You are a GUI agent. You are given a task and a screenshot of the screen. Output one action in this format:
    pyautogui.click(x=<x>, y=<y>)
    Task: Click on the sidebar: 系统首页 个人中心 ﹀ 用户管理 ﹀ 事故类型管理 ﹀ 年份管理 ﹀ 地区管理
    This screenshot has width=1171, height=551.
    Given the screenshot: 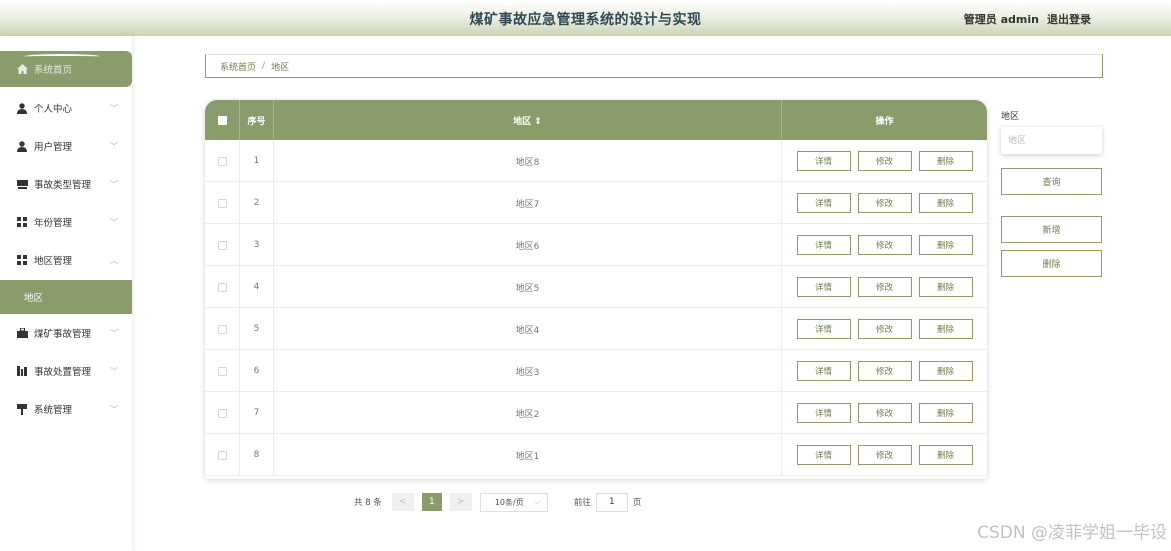 What is the action you would take?
    pyautogui.click(x=66, y=293)
    